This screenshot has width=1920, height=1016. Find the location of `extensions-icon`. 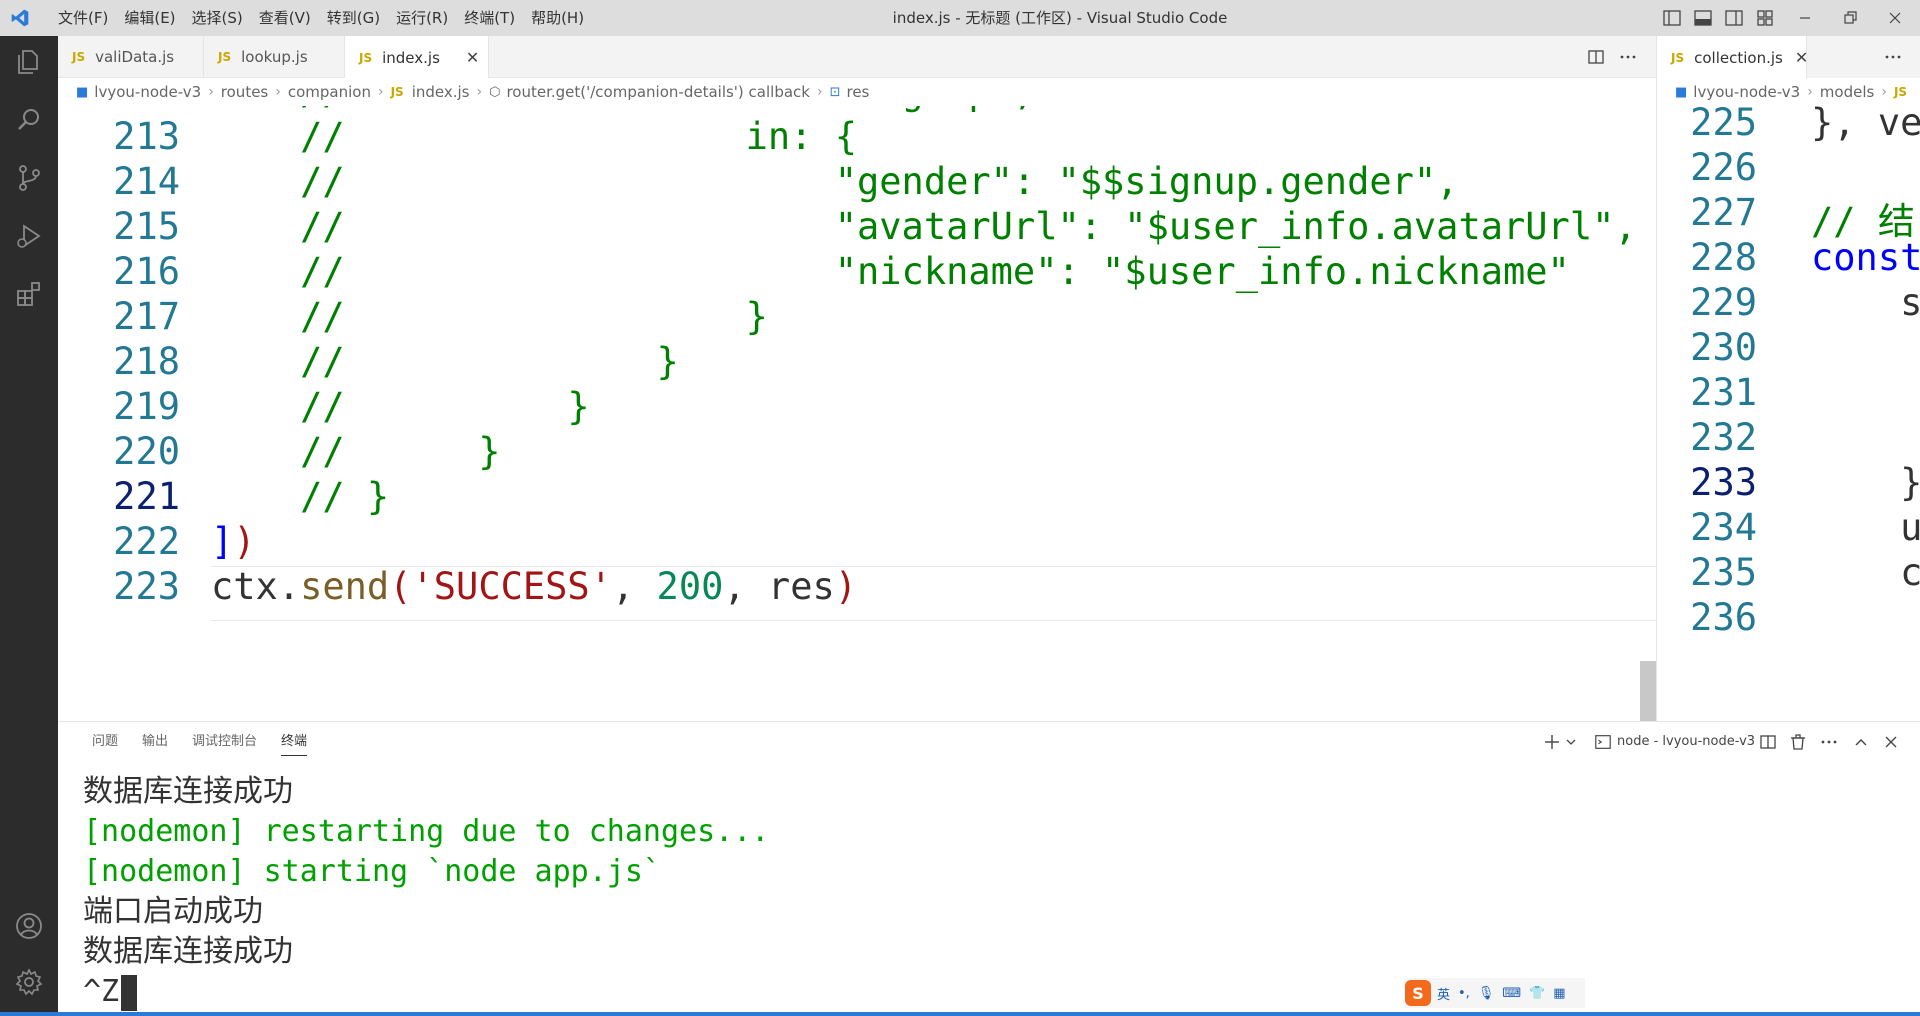

extensions-icon is located at coordinates (29, 294).